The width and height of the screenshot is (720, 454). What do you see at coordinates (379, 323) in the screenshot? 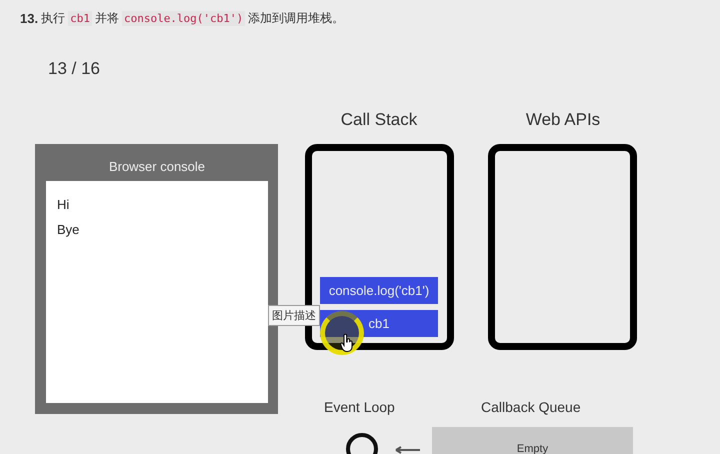
I see `stack-frame: cb1` at bounding box center [379, 323].